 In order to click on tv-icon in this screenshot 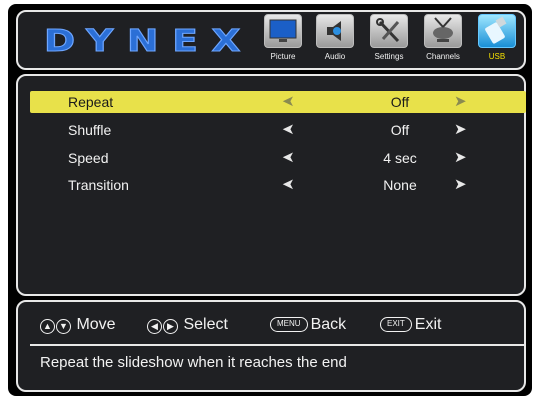, I will do `click(283, 31)`.